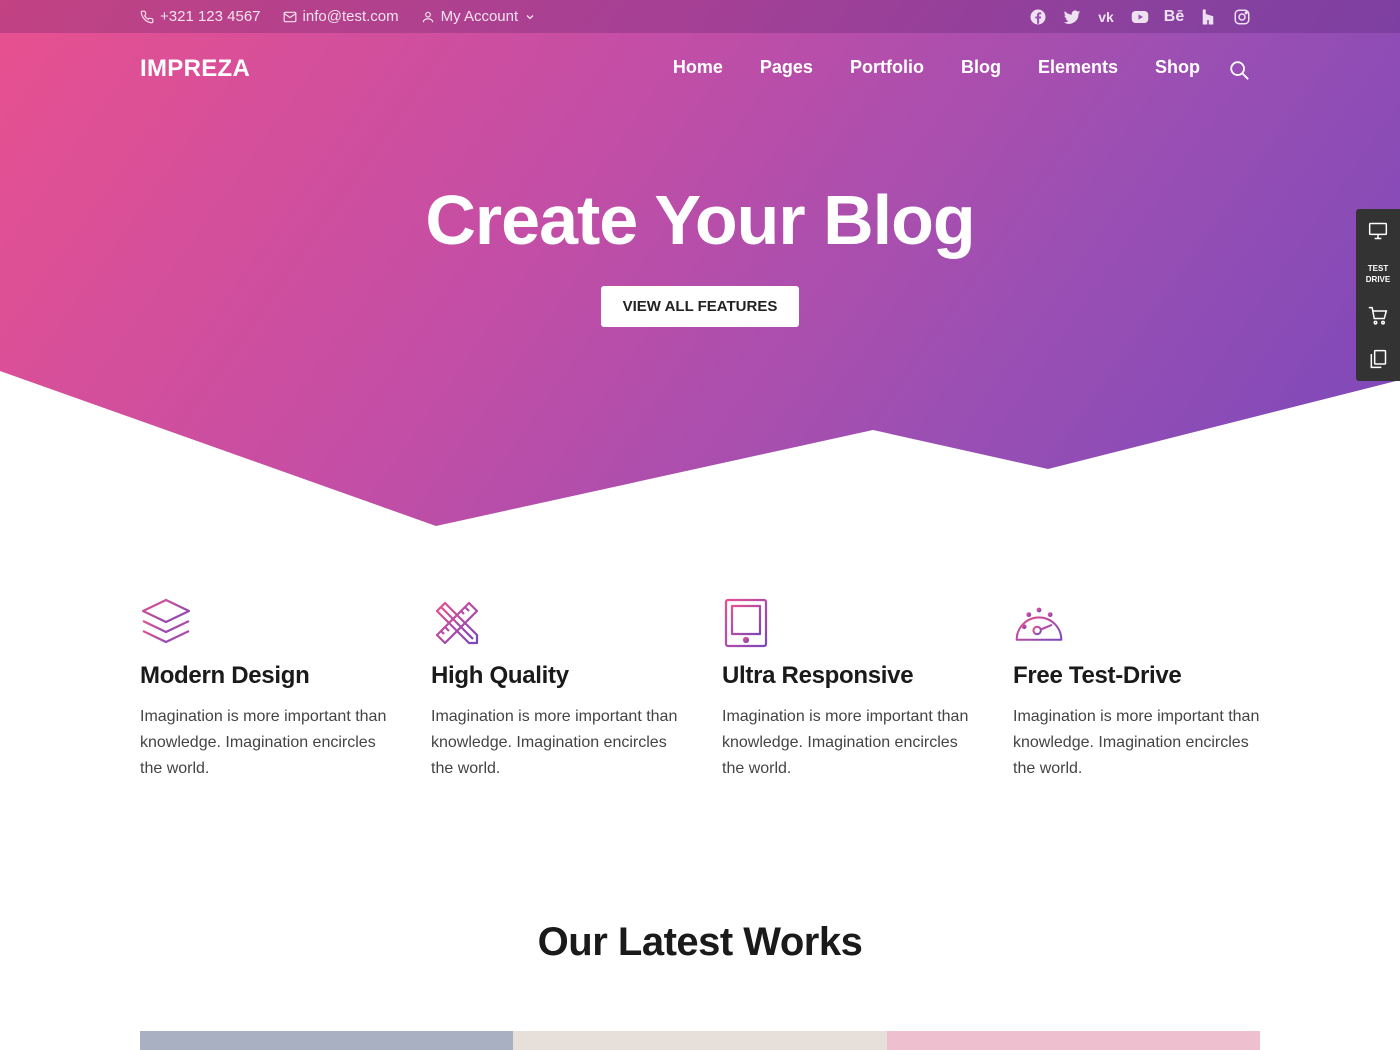 This screenshot has width=1400, height=1050. I want to click on account-text: My Account, so click(479, 16).